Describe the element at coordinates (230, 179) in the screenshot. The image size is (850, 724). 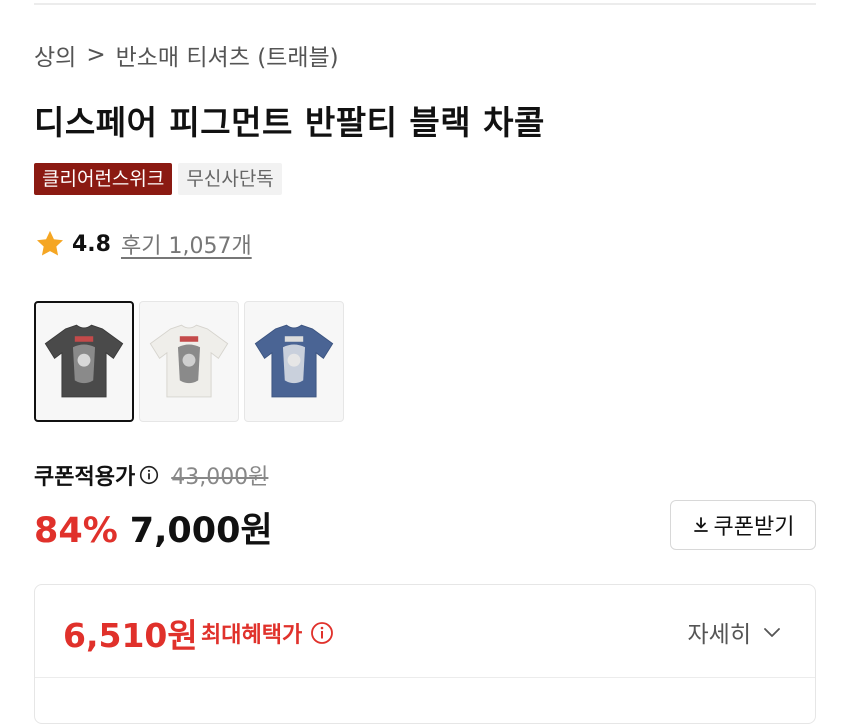
I see `exclusive-badge: 무신사단독` at that location.